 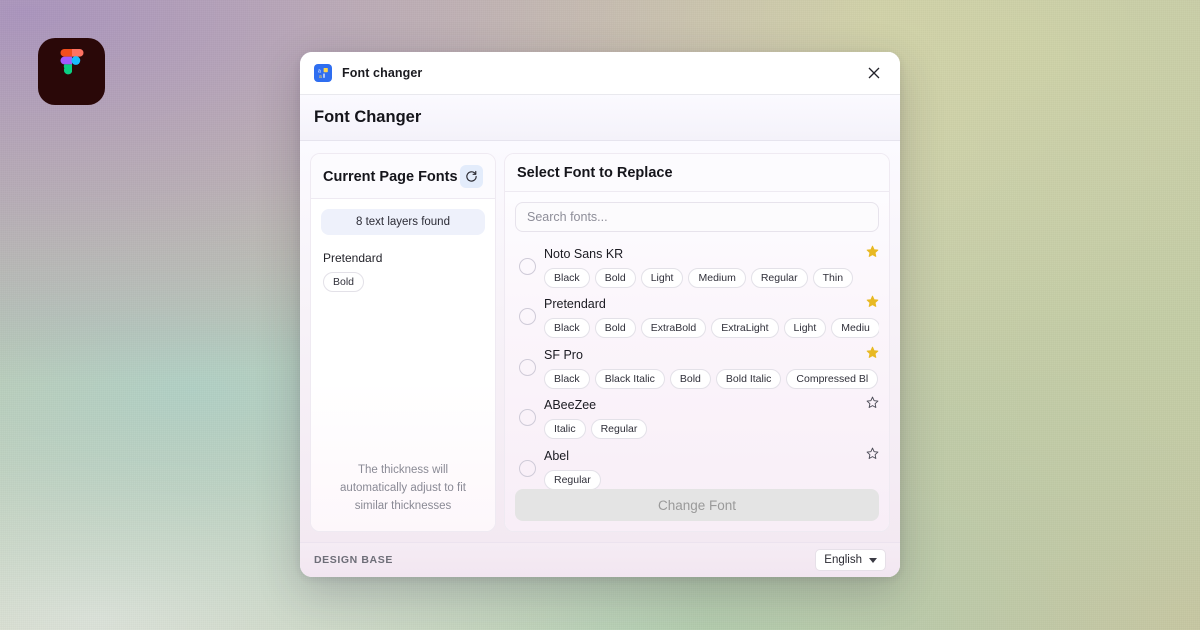 What do you see at coordinates (368, 117) in the screenshot?
I see `page-title: Font Changer` at bounding box center [368, 117].